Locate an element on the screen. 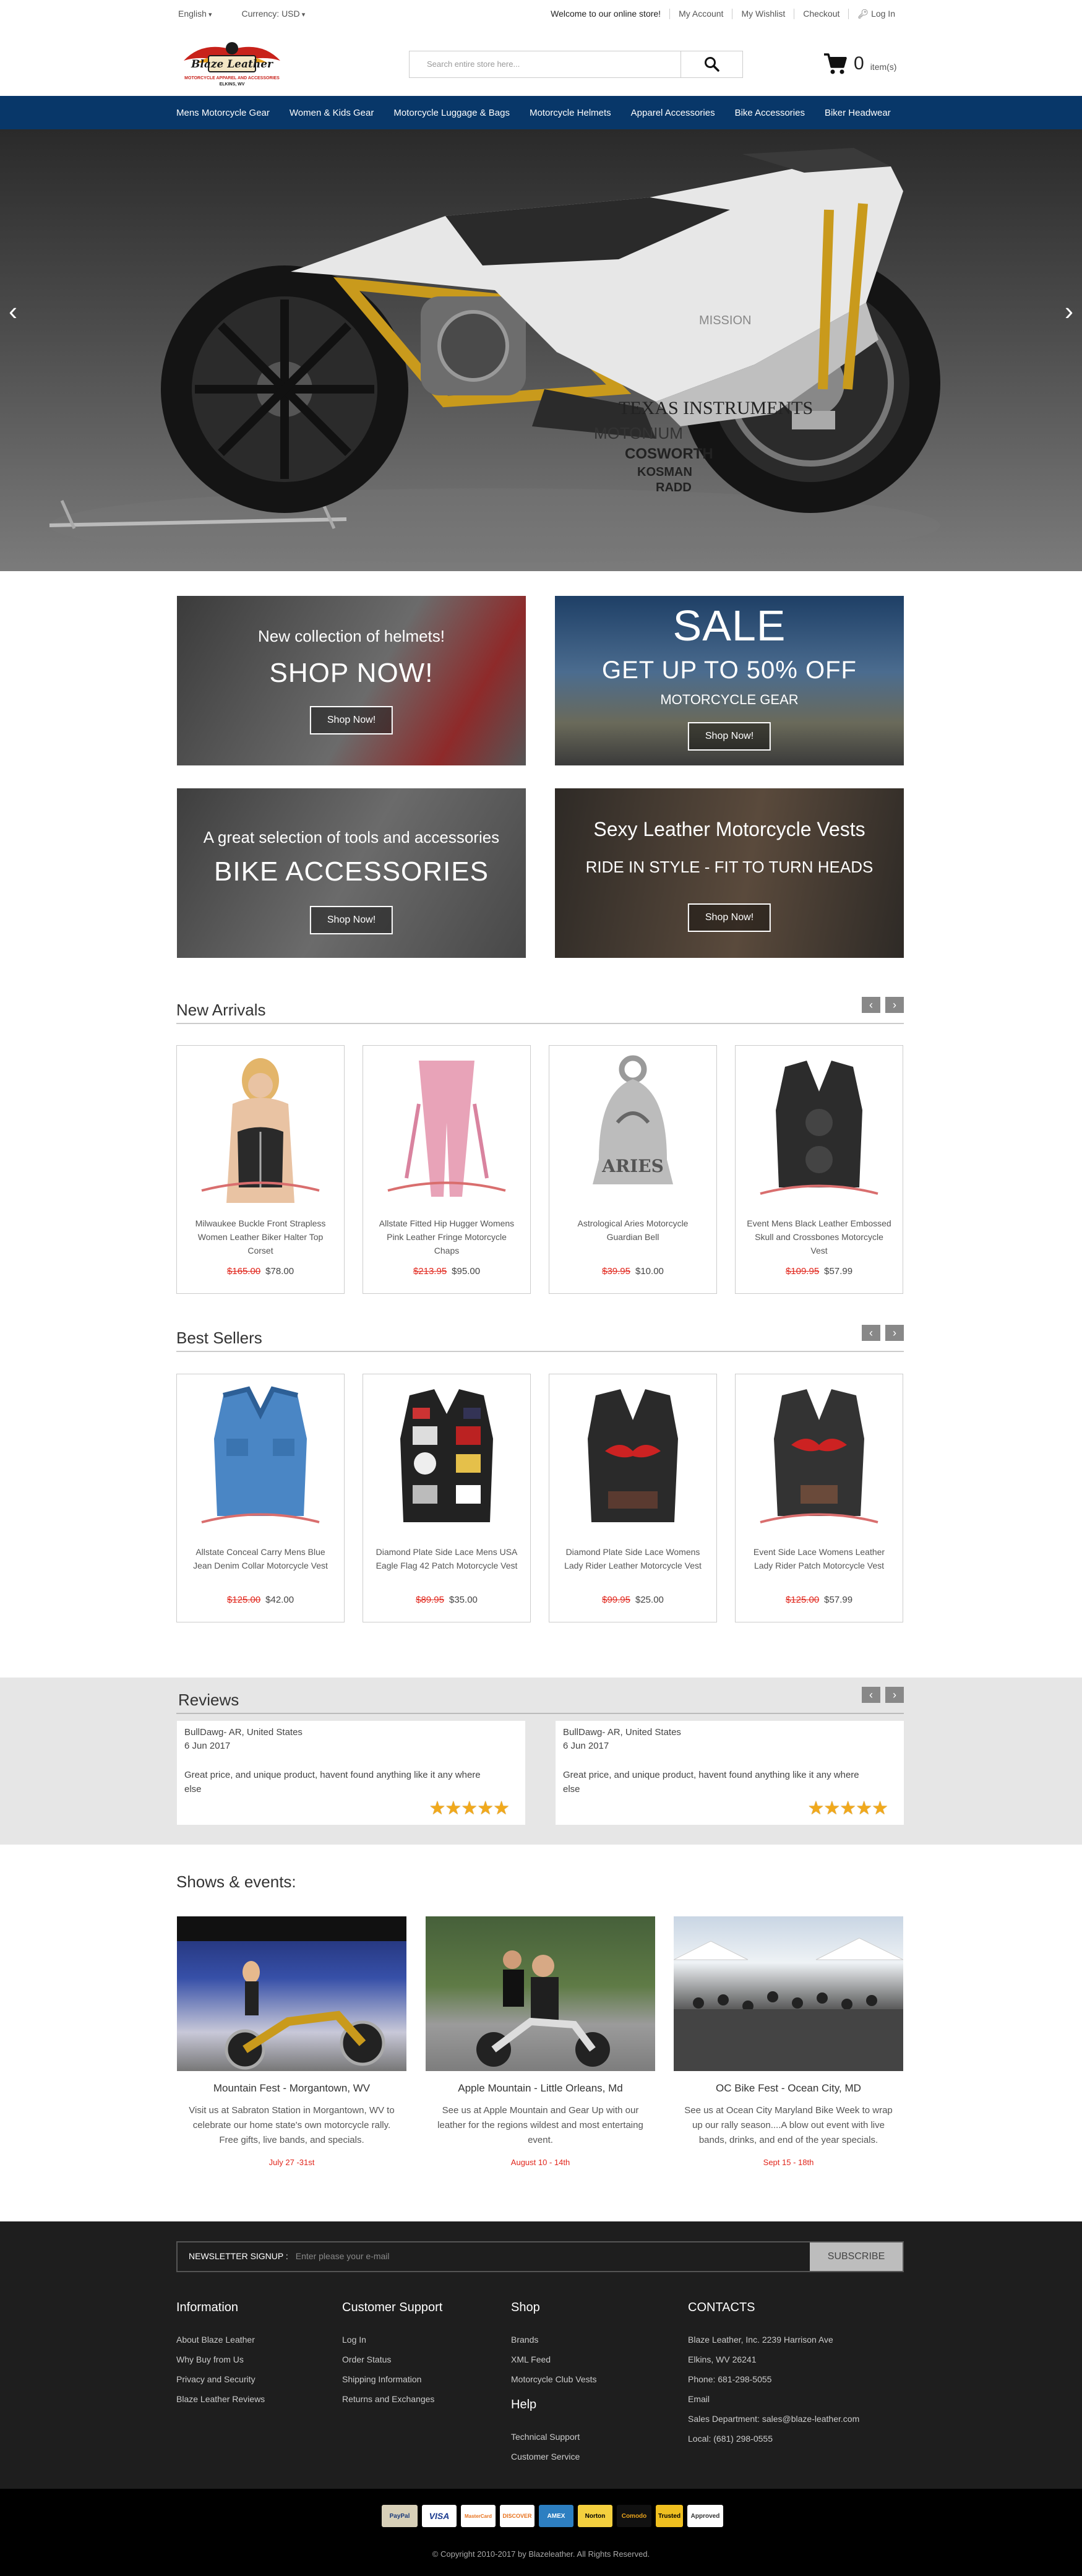  newsletter-email-input: Enter please your e-mail is located at coordinates (551, 2256).